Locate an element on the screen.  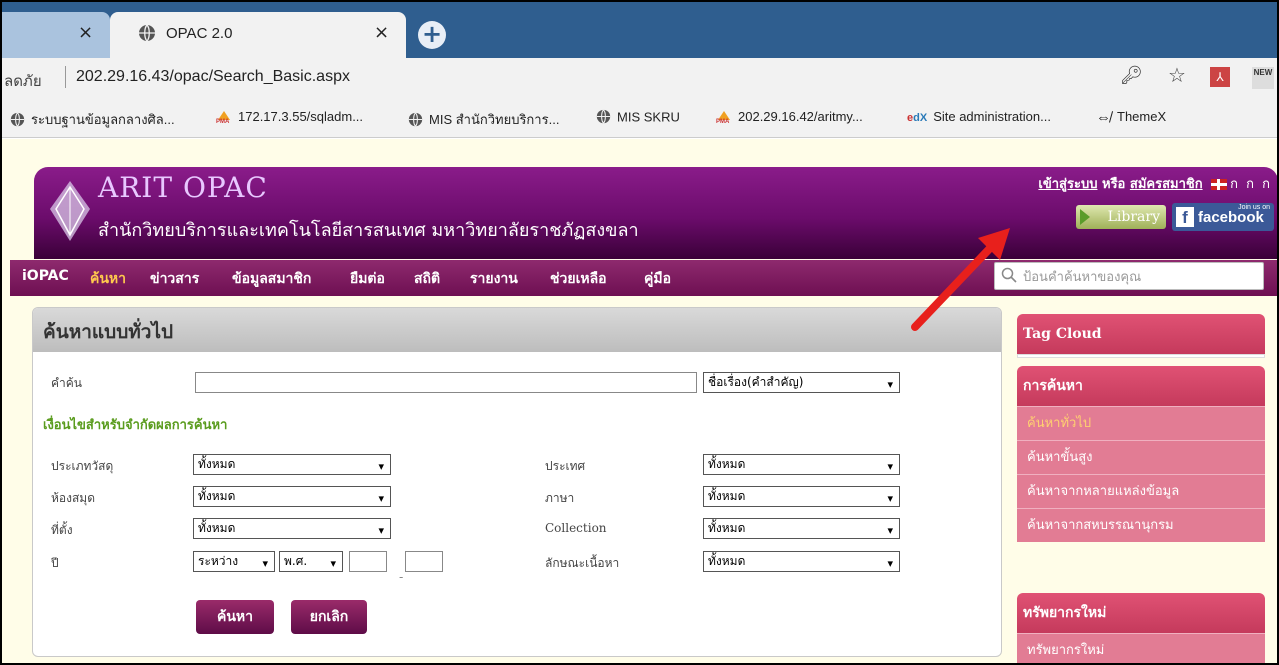
menu-member-info: ข้อมูลสมาชิก is located at coordinates (271, 279).